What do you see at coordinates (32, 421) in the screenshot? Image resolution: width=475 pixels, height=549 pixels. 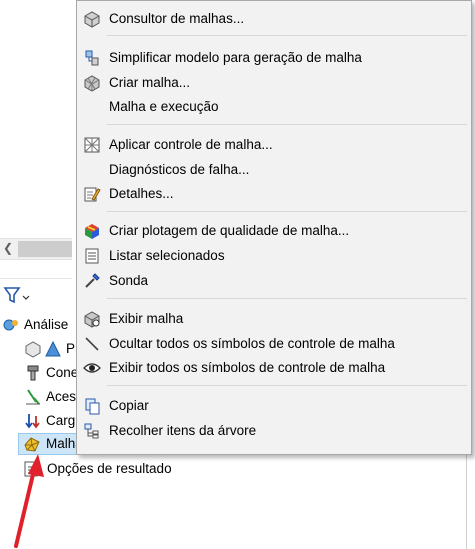 I see `loads-icon` at bounding box center [32, 421].